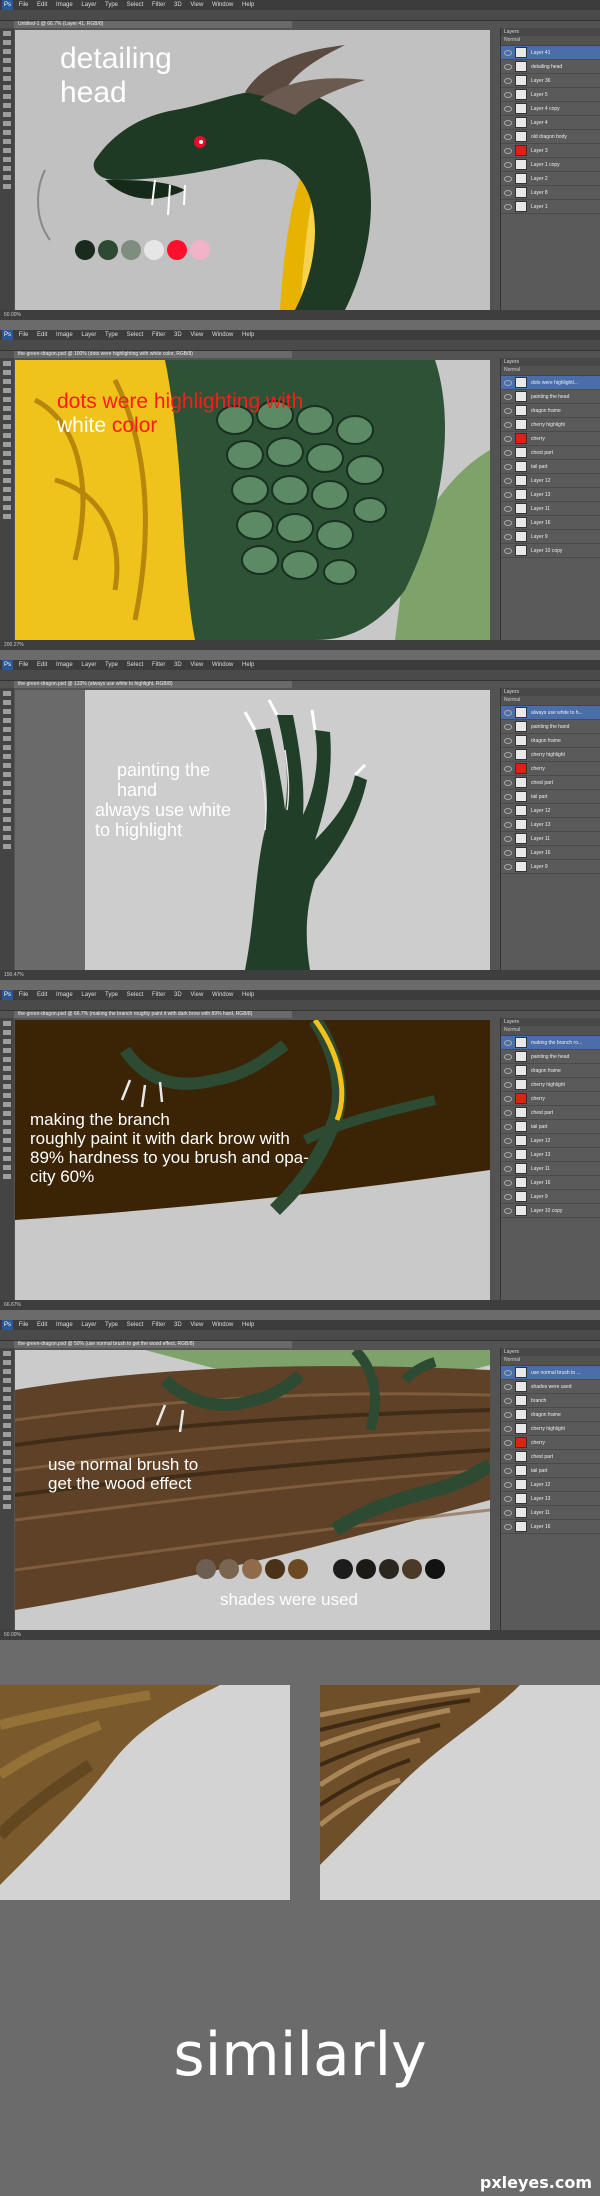 The height and width of the screenshot is (2196, 600). Describe the element at coordinates (196, 5) in the screenshot. I see `menu-view: View` at that location.